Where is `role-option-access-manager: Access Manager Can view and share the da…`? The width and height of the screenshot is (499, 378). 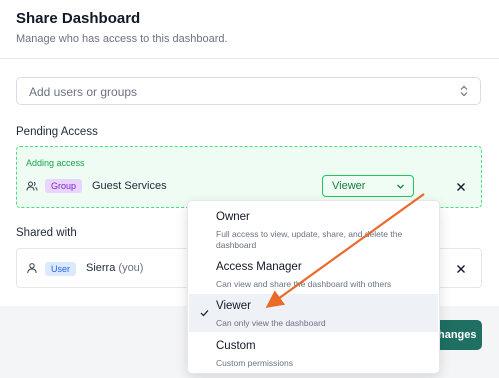
role-option-access-manager: Access Manager Can view and share the da… is located at coordinates (313, 275).